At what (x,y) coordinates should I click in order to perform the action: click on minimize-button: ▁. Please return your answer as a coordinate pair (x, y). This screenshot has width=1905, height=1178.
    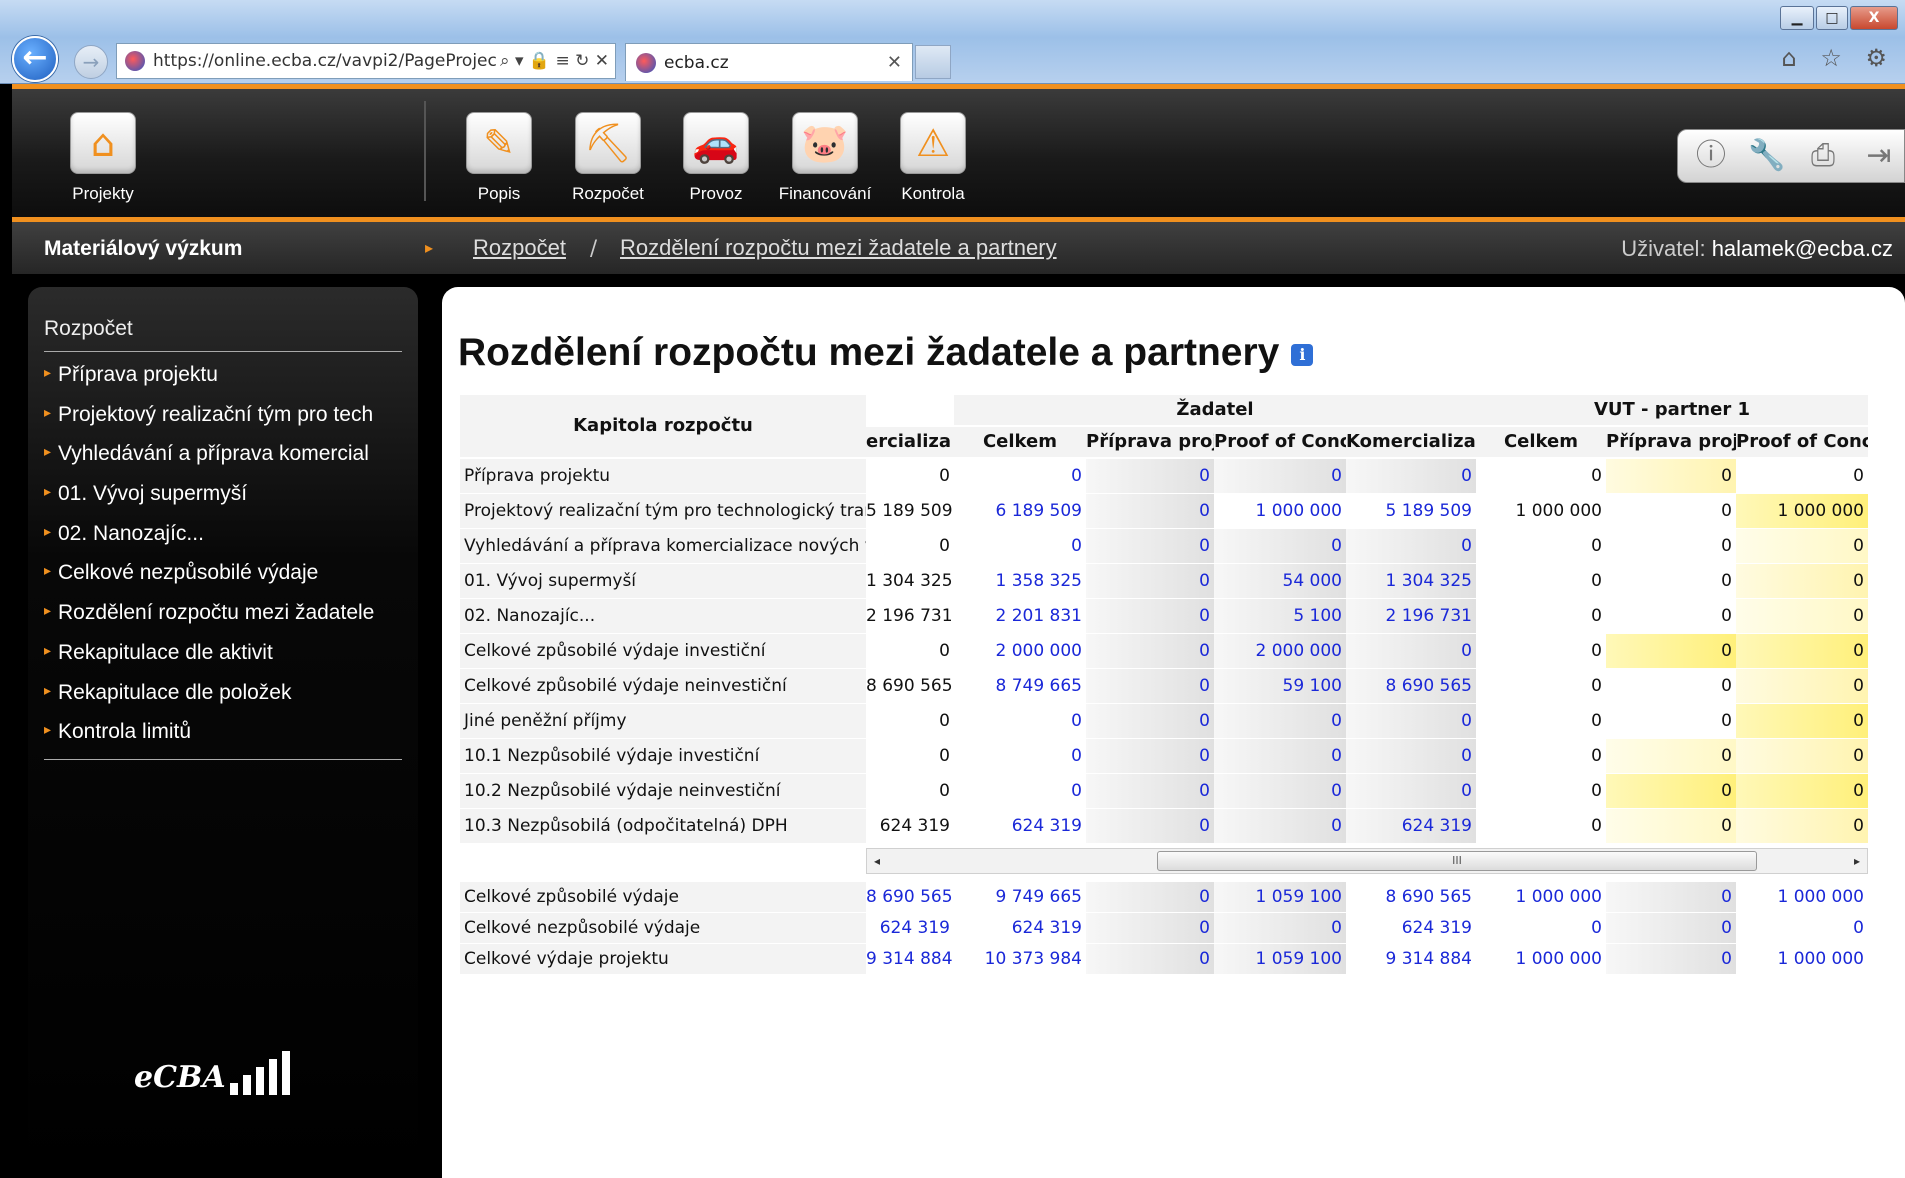
    Looking at the image, I should click on (1797, 18).